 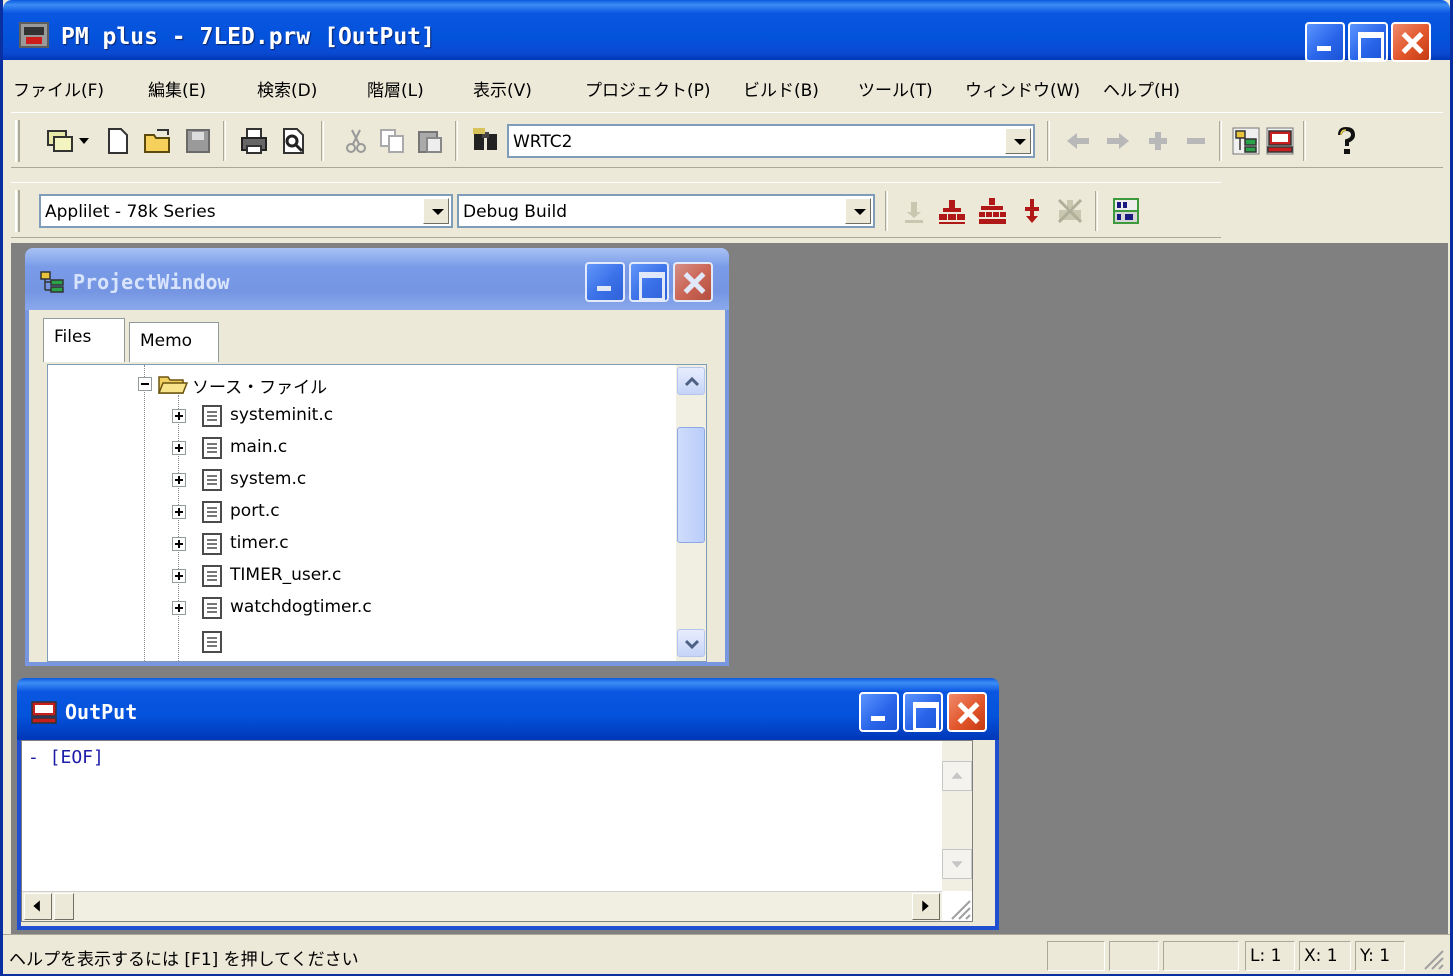 What do you see at coordinates (84, 340) in the screenshot?
I see `tab-files: Files` at bounding box center [84, 340].